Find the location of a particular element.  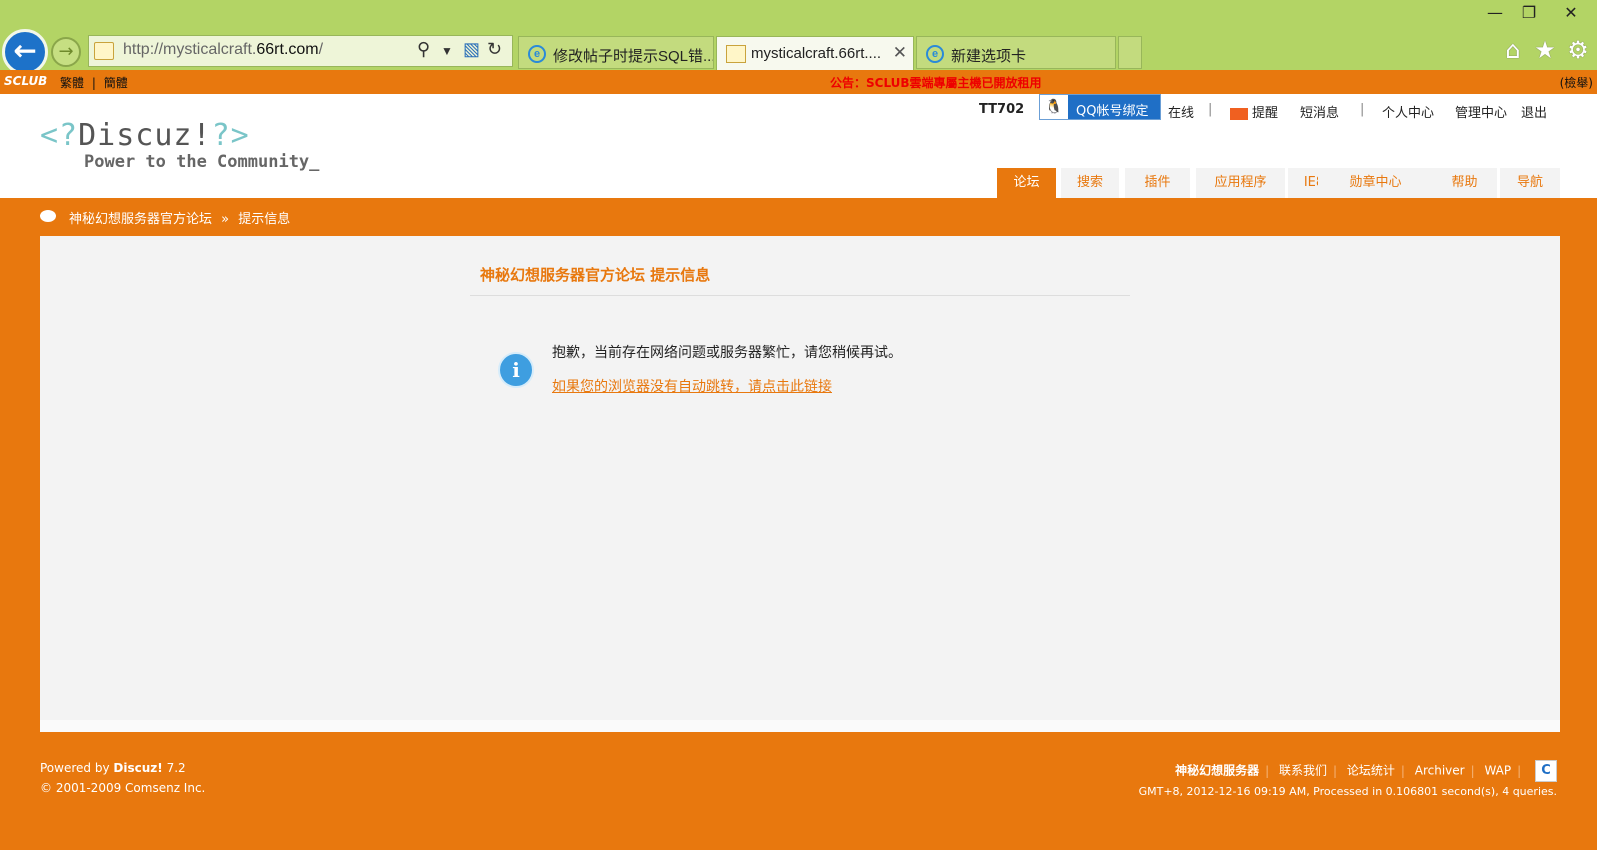

discuz-tagline: Power to the Community_ is located at coordinates (202, 162).